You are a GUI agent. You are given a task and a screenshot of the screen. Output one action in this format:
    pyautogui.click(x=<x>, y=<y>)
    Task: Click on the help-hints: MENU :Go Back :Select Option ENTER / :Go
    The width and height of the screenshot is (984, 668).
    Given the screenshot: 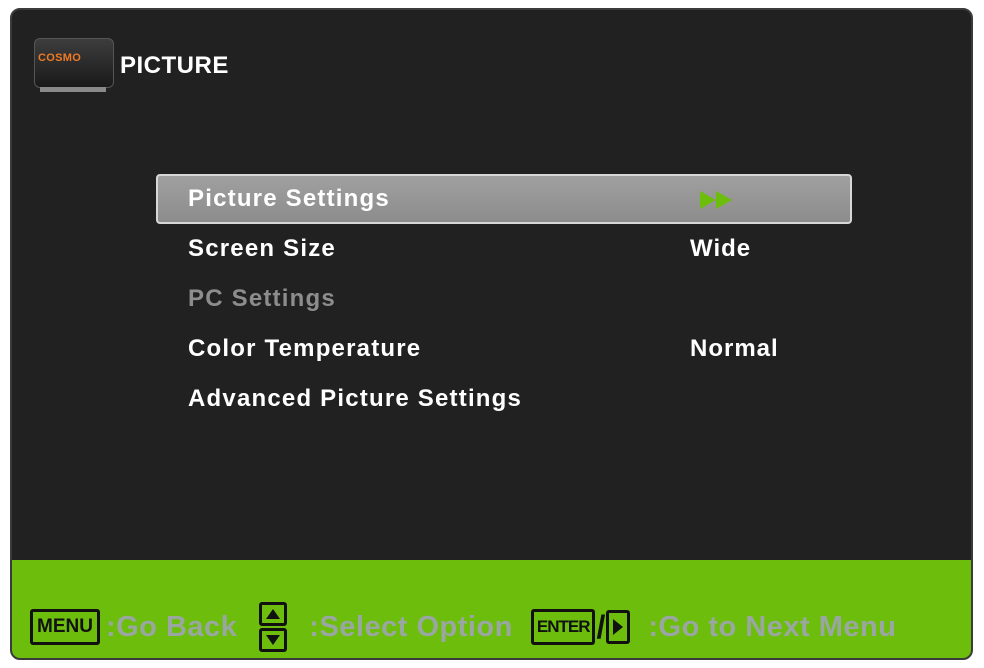 What is the action you would take?
    pyautogui.click(x=463, y=627)
    